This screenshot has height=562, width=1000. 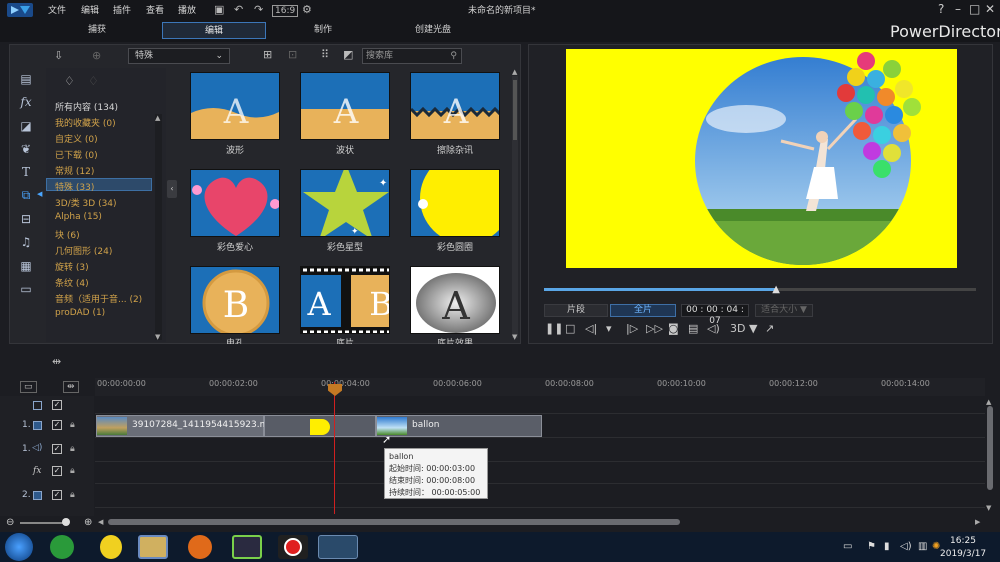 What do you see at coordinates (214, 30) in the screenshot?
I see `tab-edit: 编辑` at bounding box center [214, 30].